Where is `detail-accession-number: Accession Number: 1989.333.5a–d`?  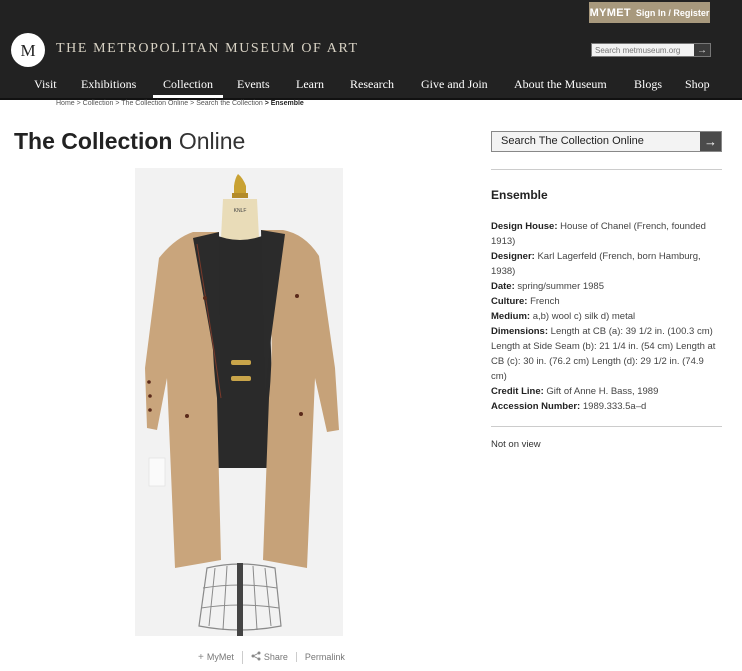
detail-accession-number: Accession Number: 1989.333.5a–d is located at coordinates (606, 406).